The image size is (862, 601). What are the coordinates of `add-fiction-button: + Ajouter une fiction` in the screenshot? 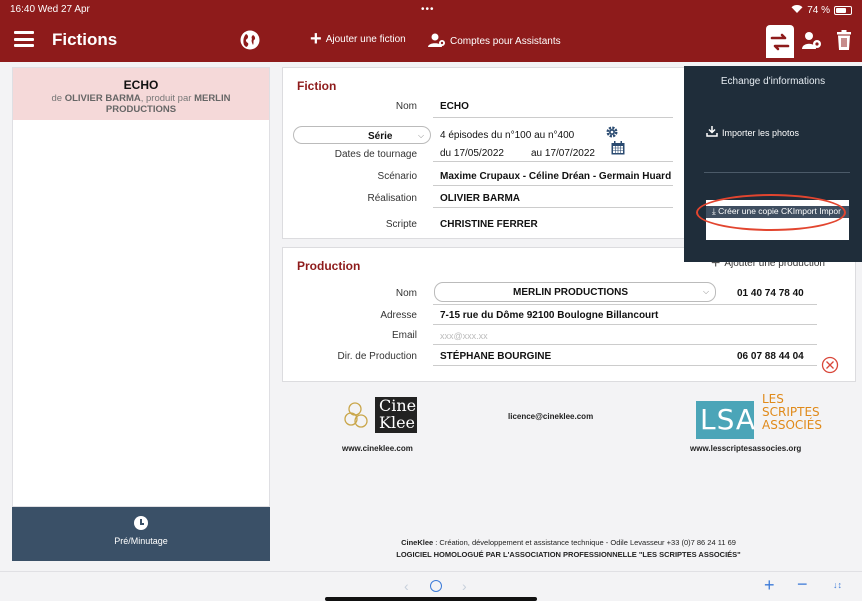 It's located at (358, 39).